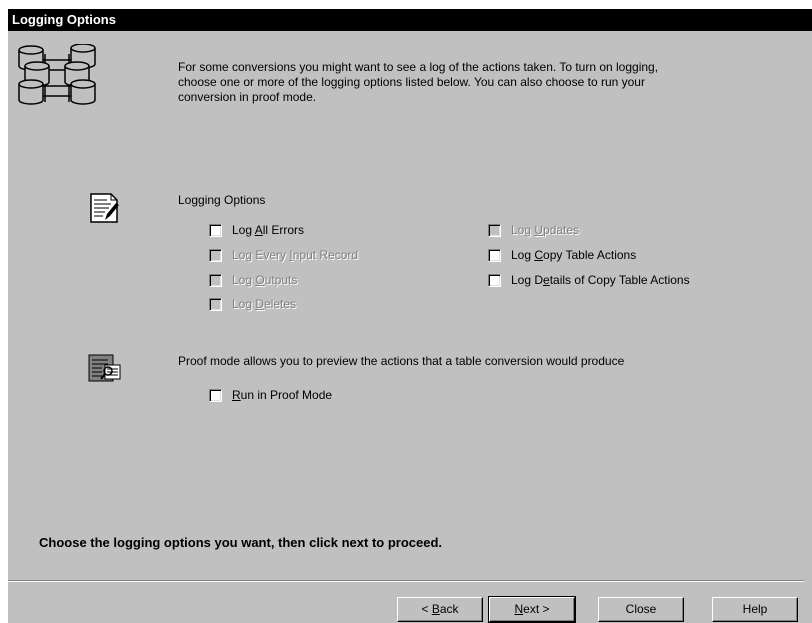  Describe the element at coordinates (755, 609) in the screenshot. I see `help-button: Help` at that location.